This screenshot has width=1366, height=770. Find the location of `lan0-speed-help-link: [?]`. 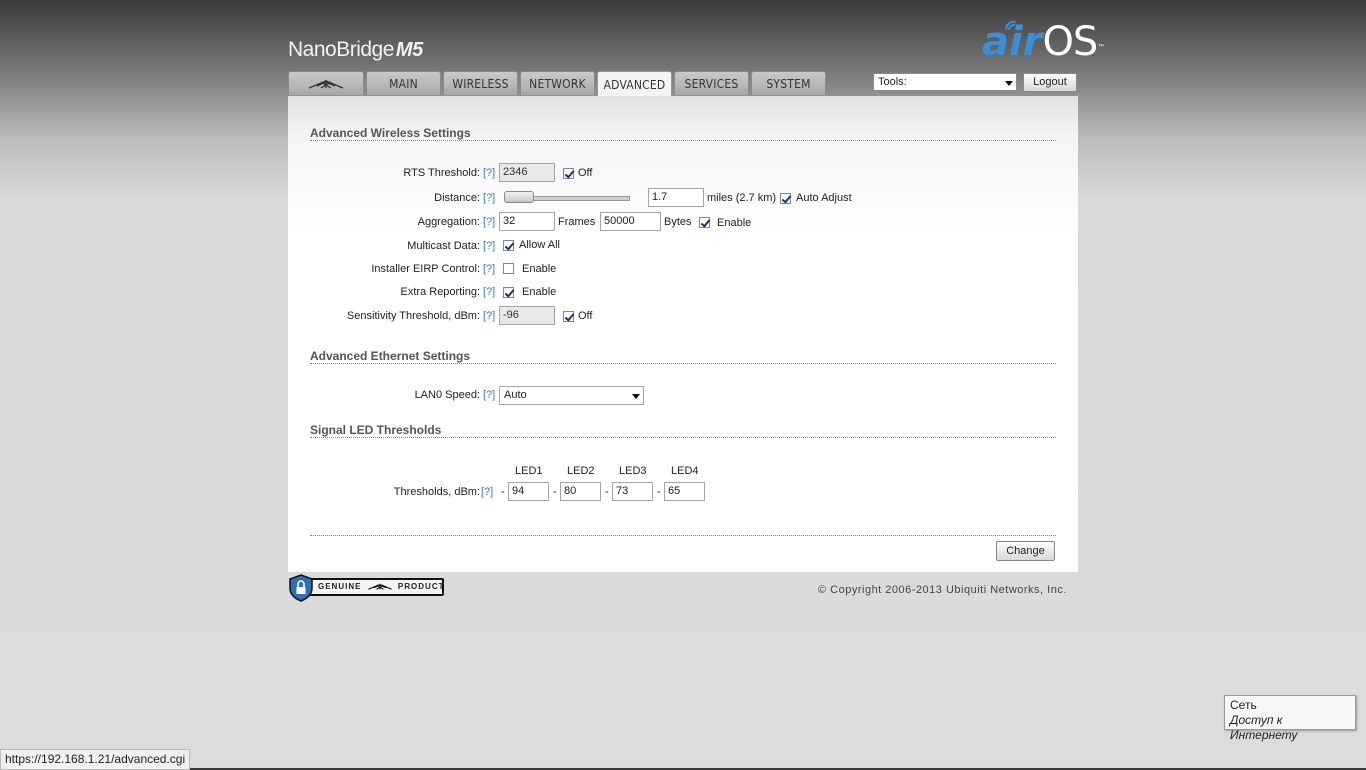

lan0-speed-help-link: [?] is located at coordinates (489, 395).